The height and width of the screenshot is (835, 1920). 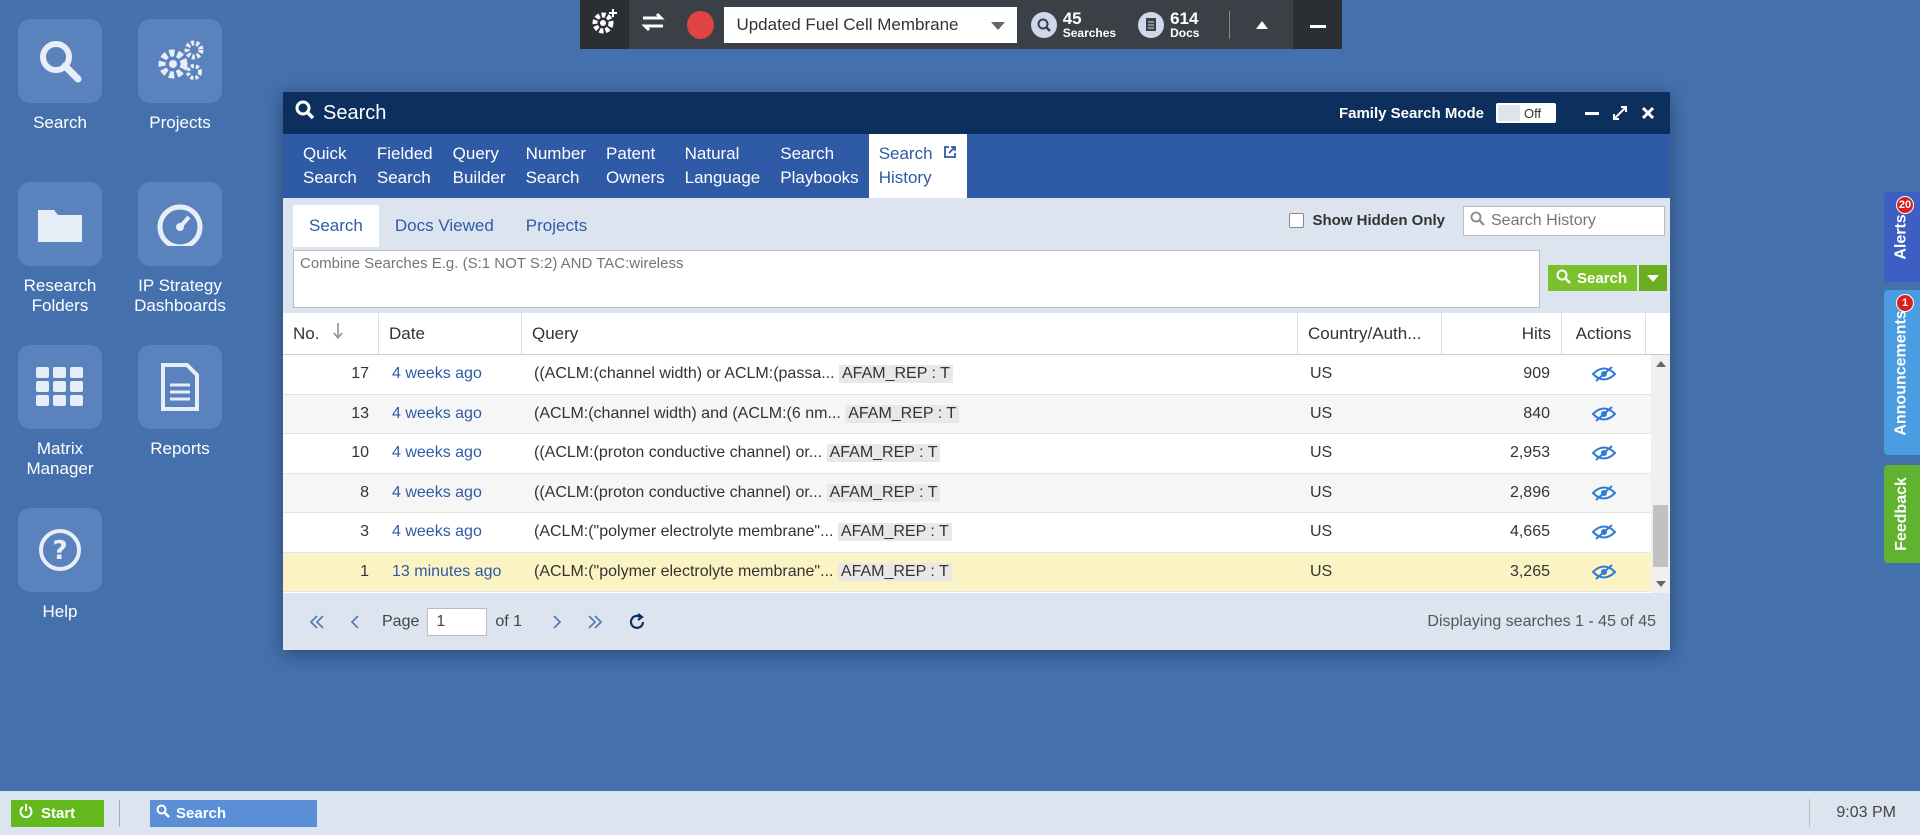 What do you see at coordinates (1902, 514) in the screenshot?
I see `feedback-tab: Feedback` at bounding box center [1902, 514].